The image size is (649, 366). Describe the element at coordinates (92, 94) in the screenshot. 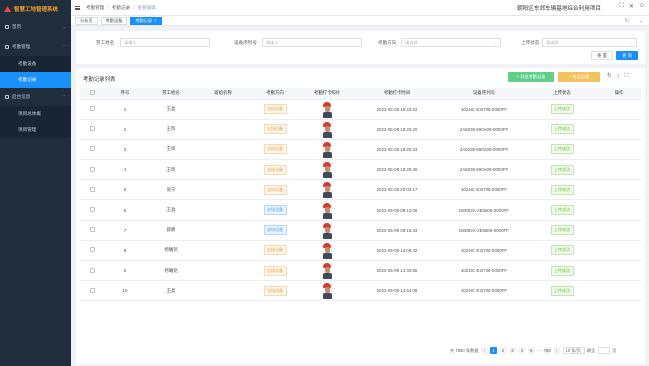

I see `select-all-checkbox` at that location.